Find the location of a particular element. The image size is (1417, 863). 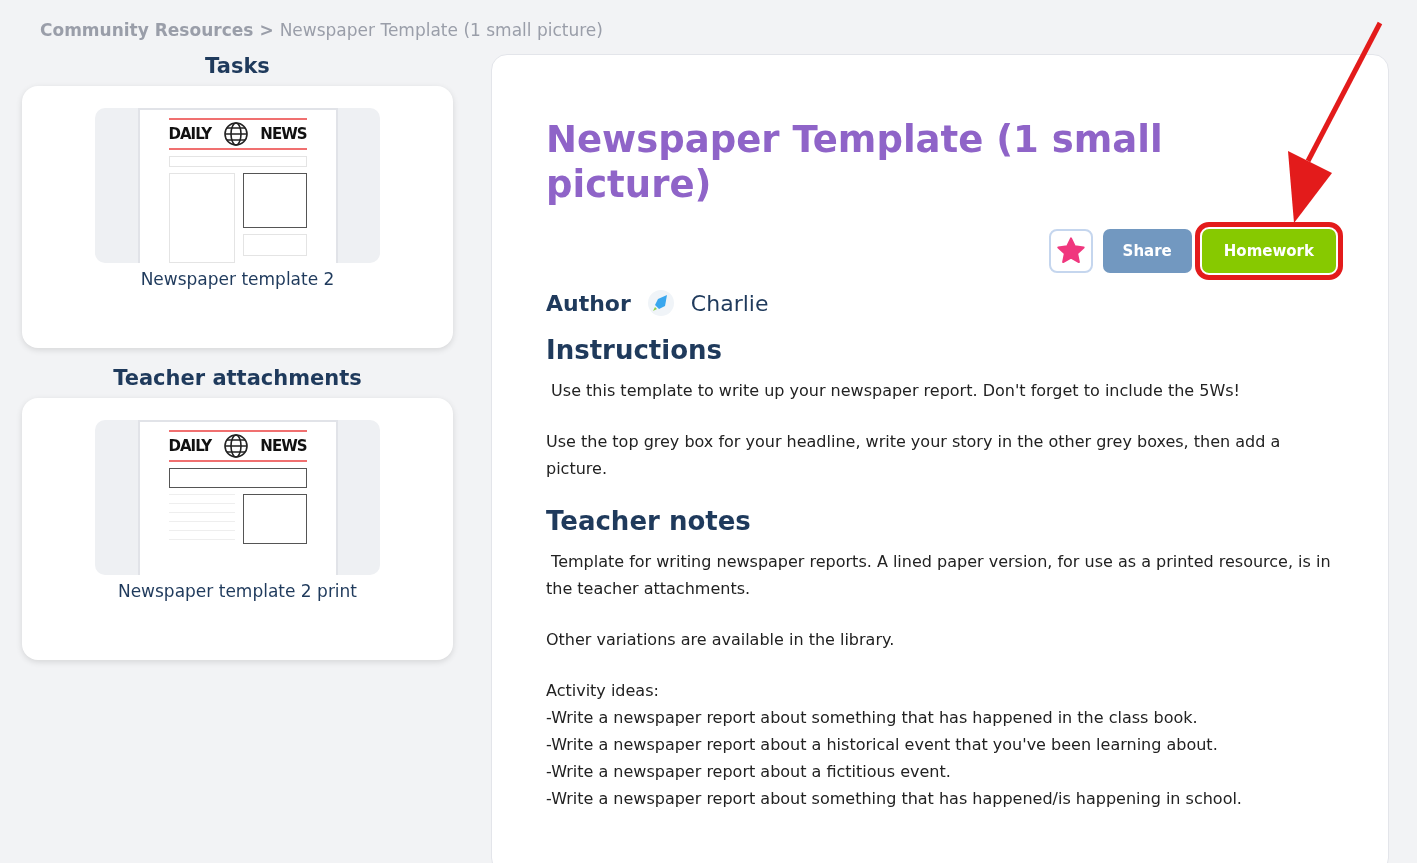

paragraph: Use this template to write up your newspaper report. Don't forget to include the 5Ws! is located at coordinates (896, 391).